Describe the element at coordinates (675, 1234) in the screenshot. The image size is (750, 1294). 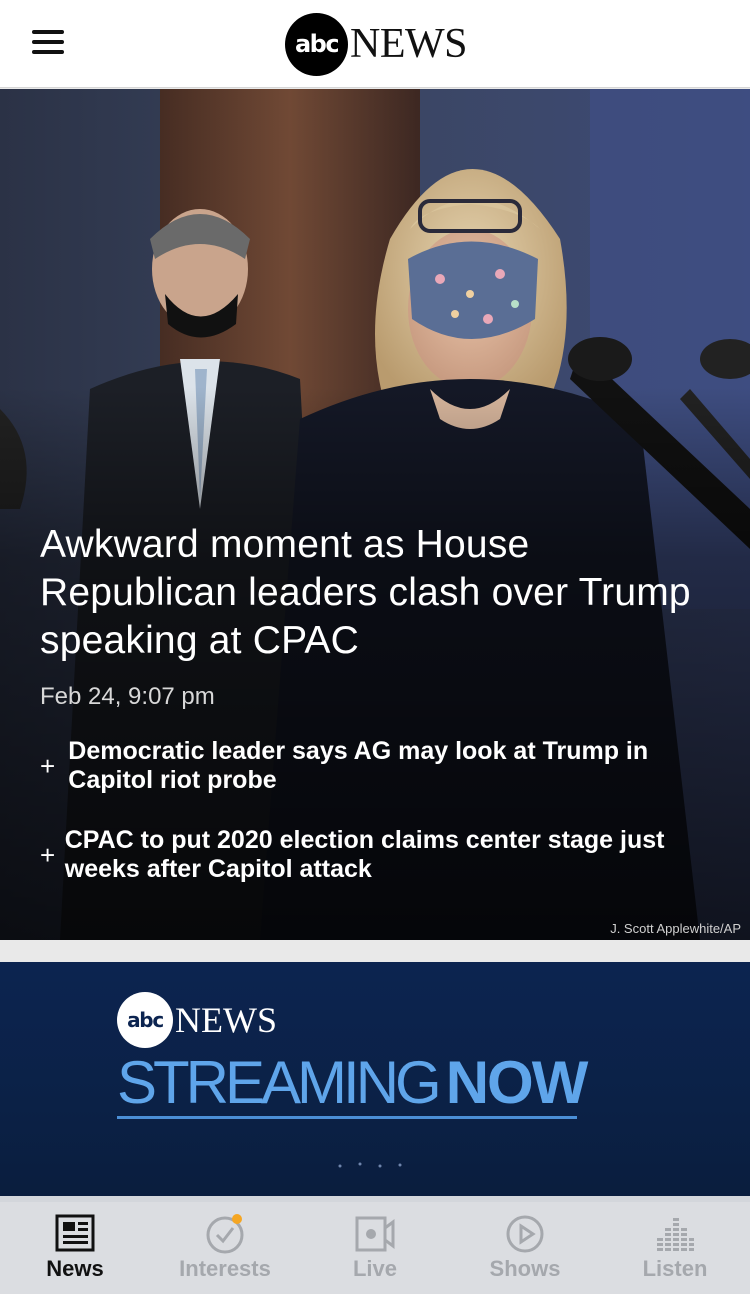
I see `equalizer-icon` at that location.